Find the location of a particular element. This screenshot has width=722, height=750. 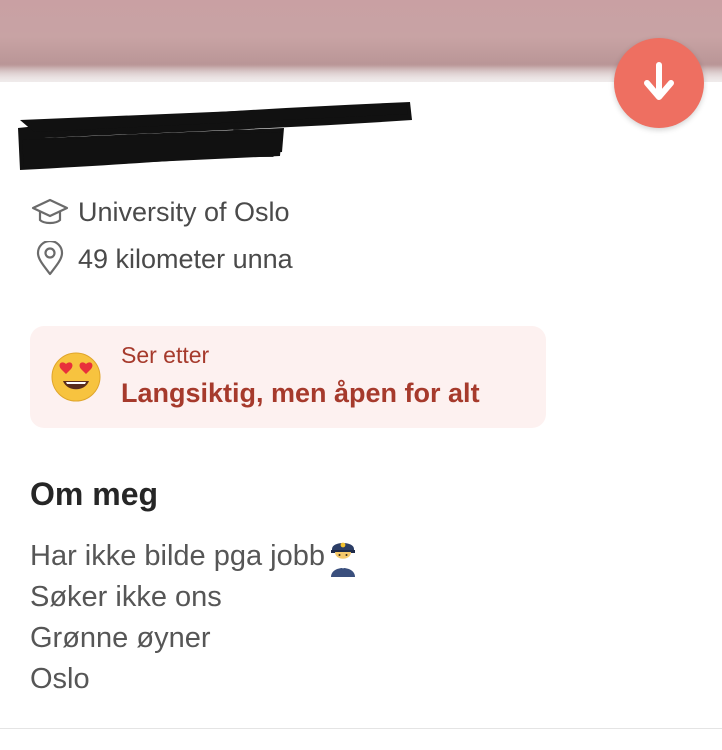

profile-photo is located at coordinates (361, 41).